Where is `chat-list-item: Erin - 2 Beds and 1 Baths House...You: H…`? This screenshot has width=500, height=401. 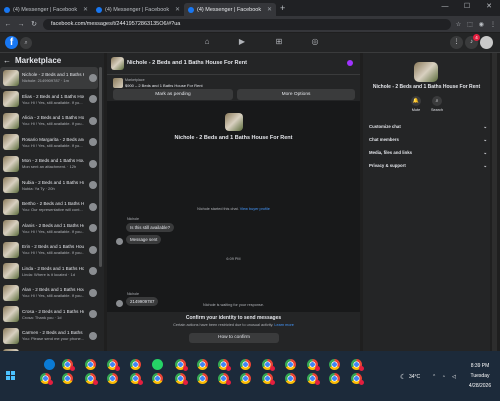 chat-list-item: Erin - 2 Beds and 1 Baths House...You: H… is located at coordinates (49, 250).